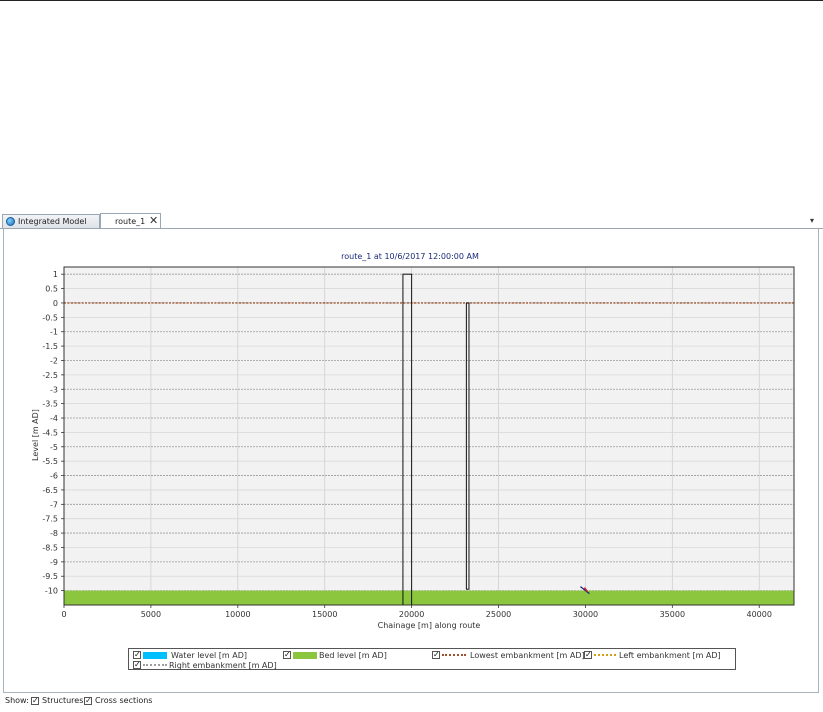  I want to click on legend-item-lowest-embankment: ✓ Lowest embankment [m AD], so click(508, 655).